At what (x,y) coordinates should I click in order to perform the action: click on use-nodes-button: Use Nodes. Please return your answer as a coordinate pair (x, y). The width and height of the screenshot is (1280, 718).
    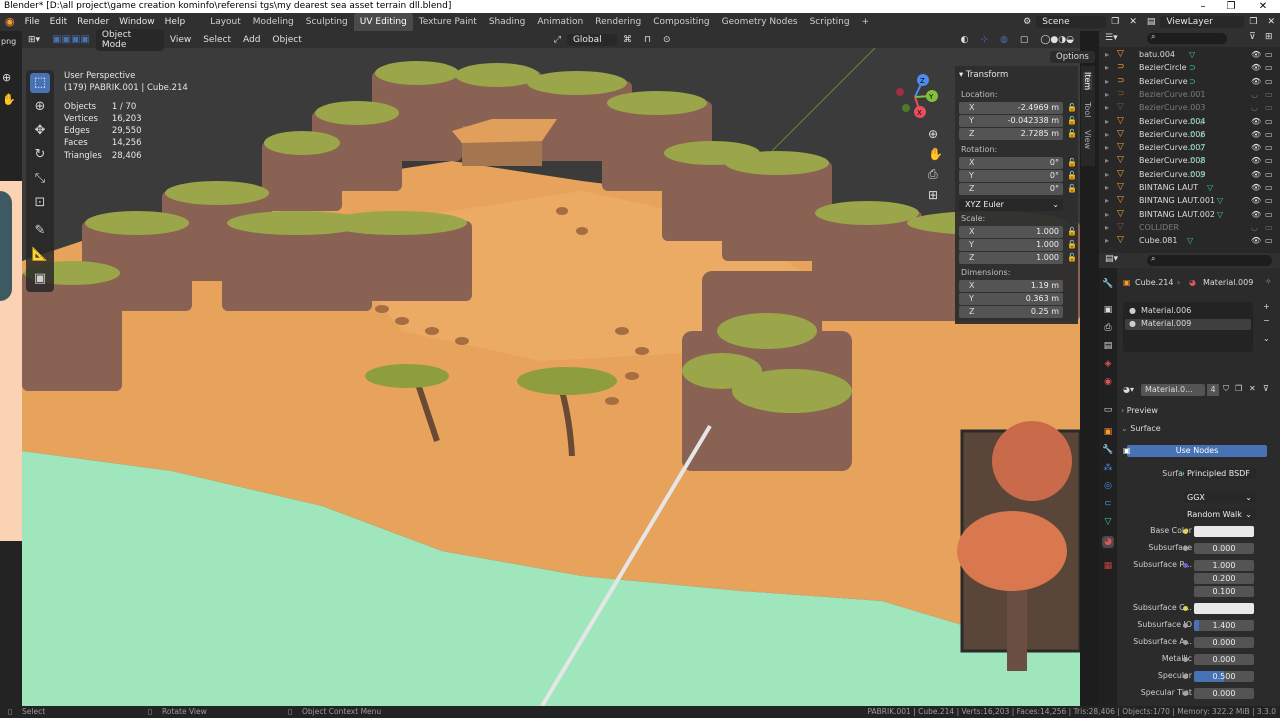
    Looking at the image, I should click on (1197, 451).